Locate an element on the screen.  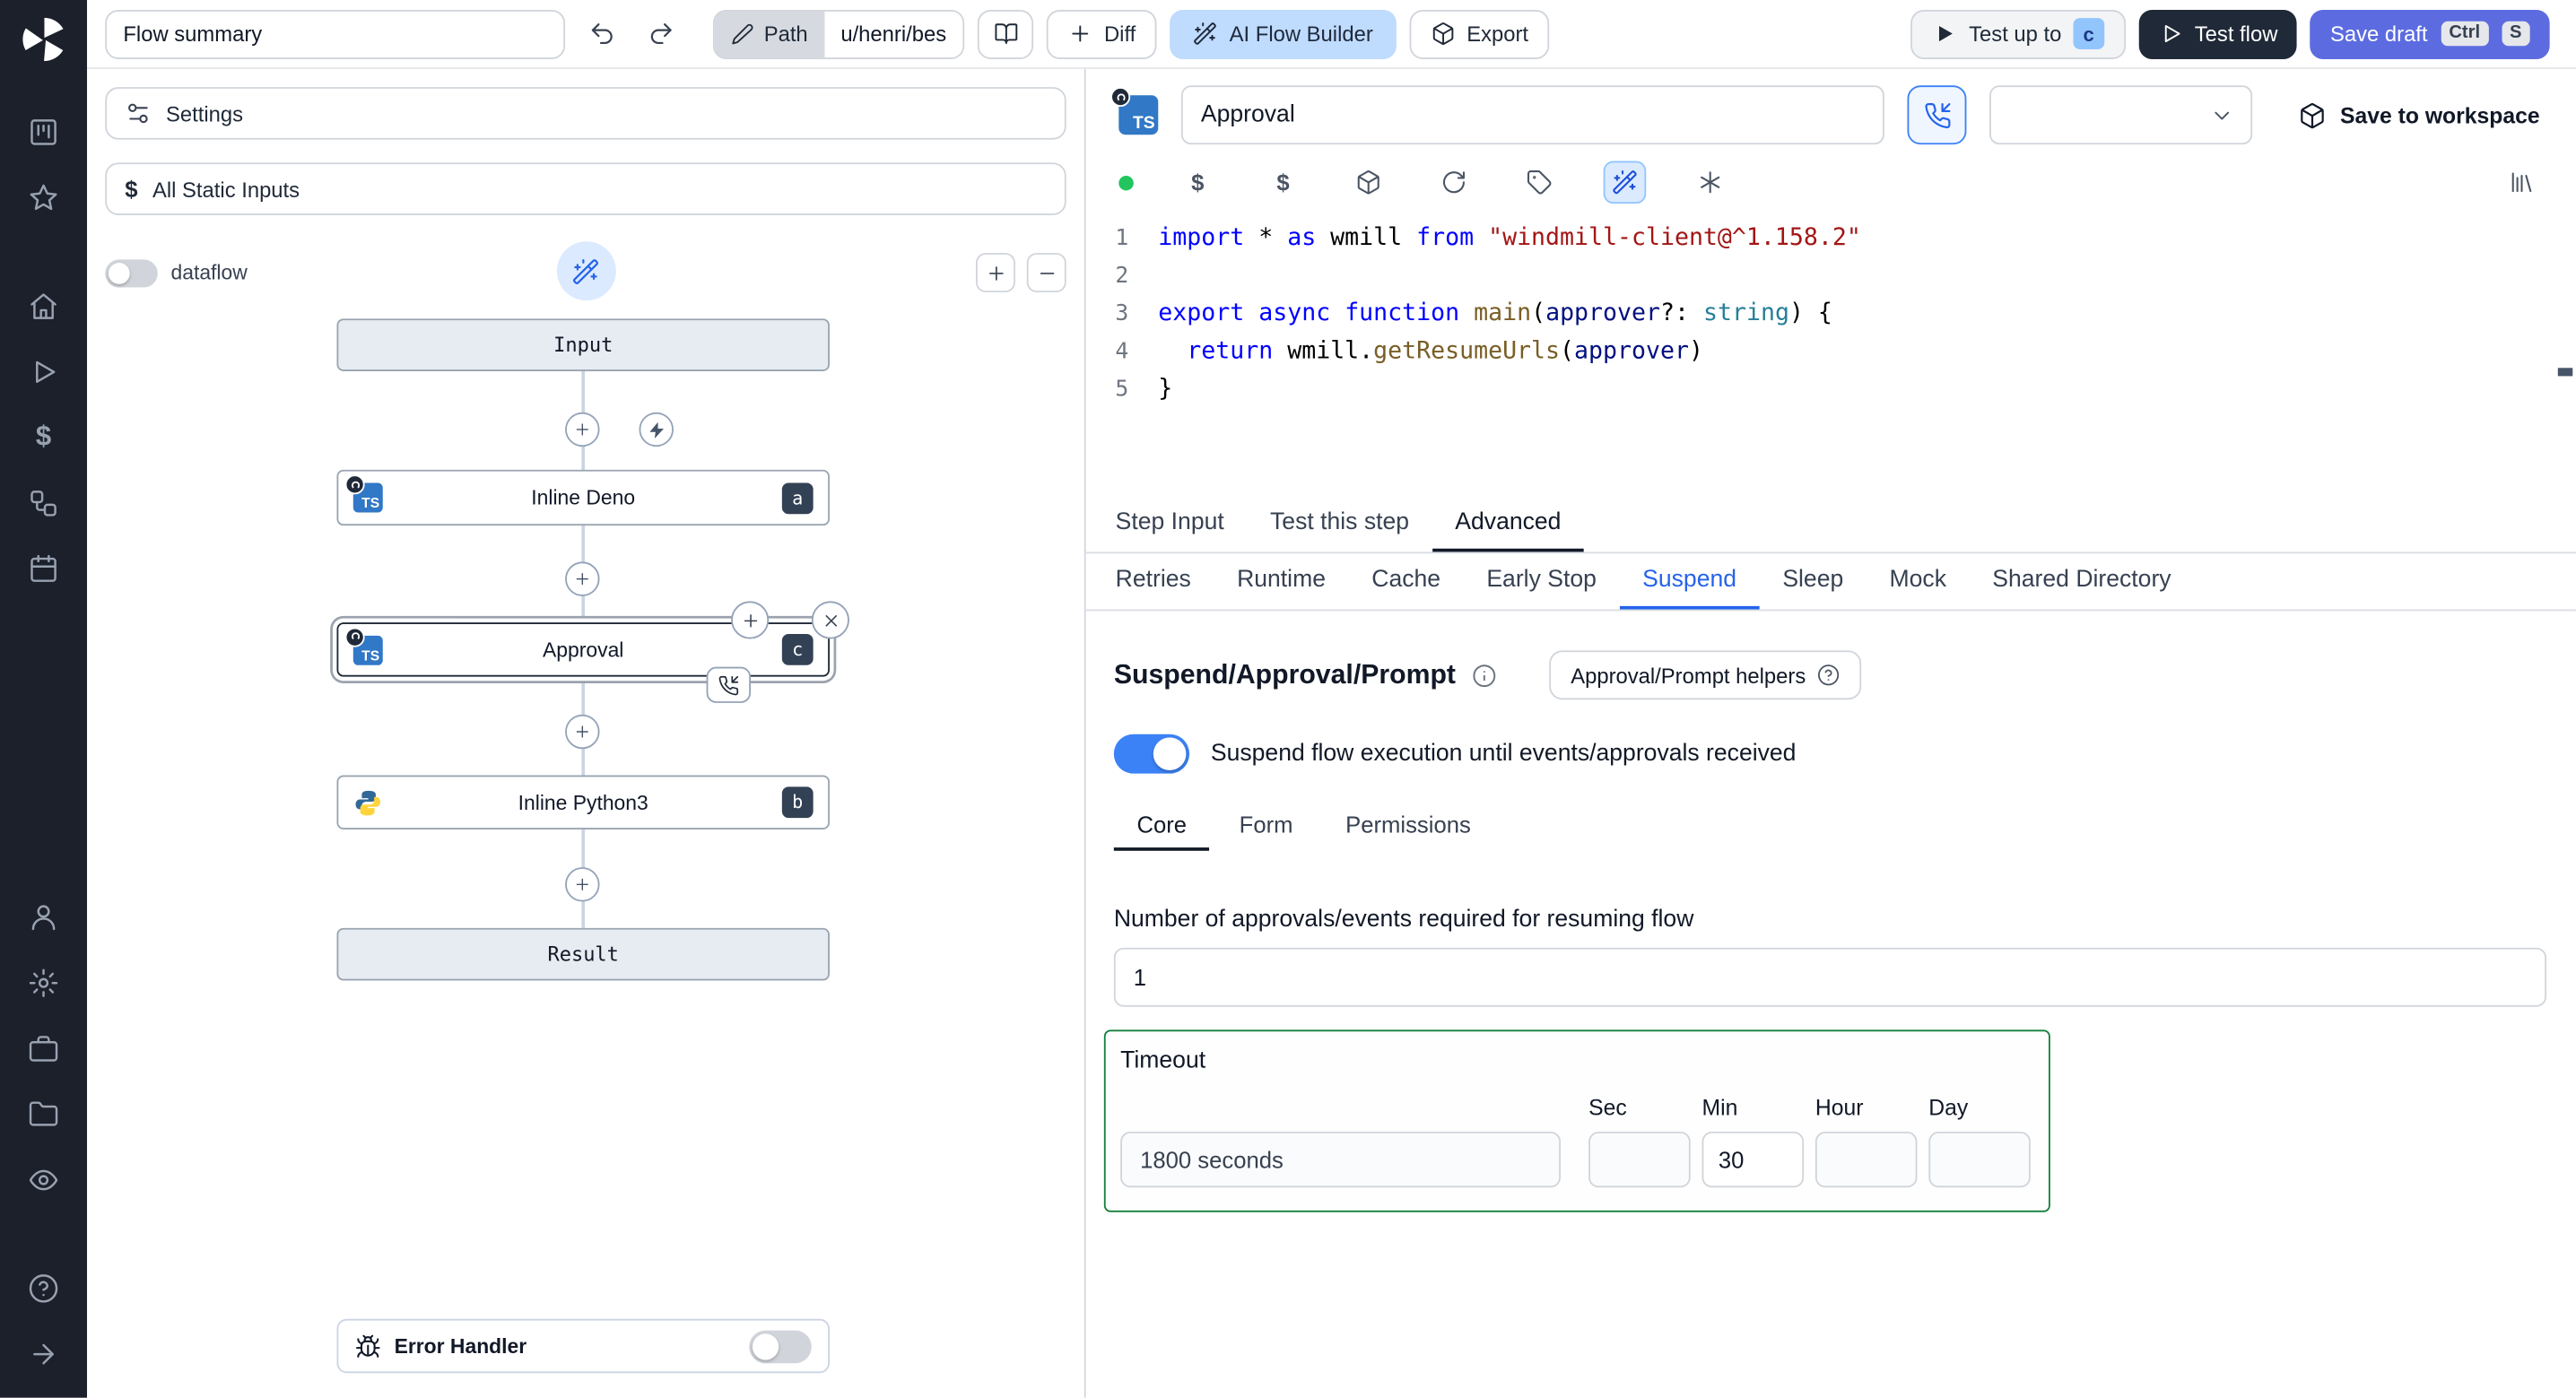
insert-trigger-button is located at coordinates (656, 429).